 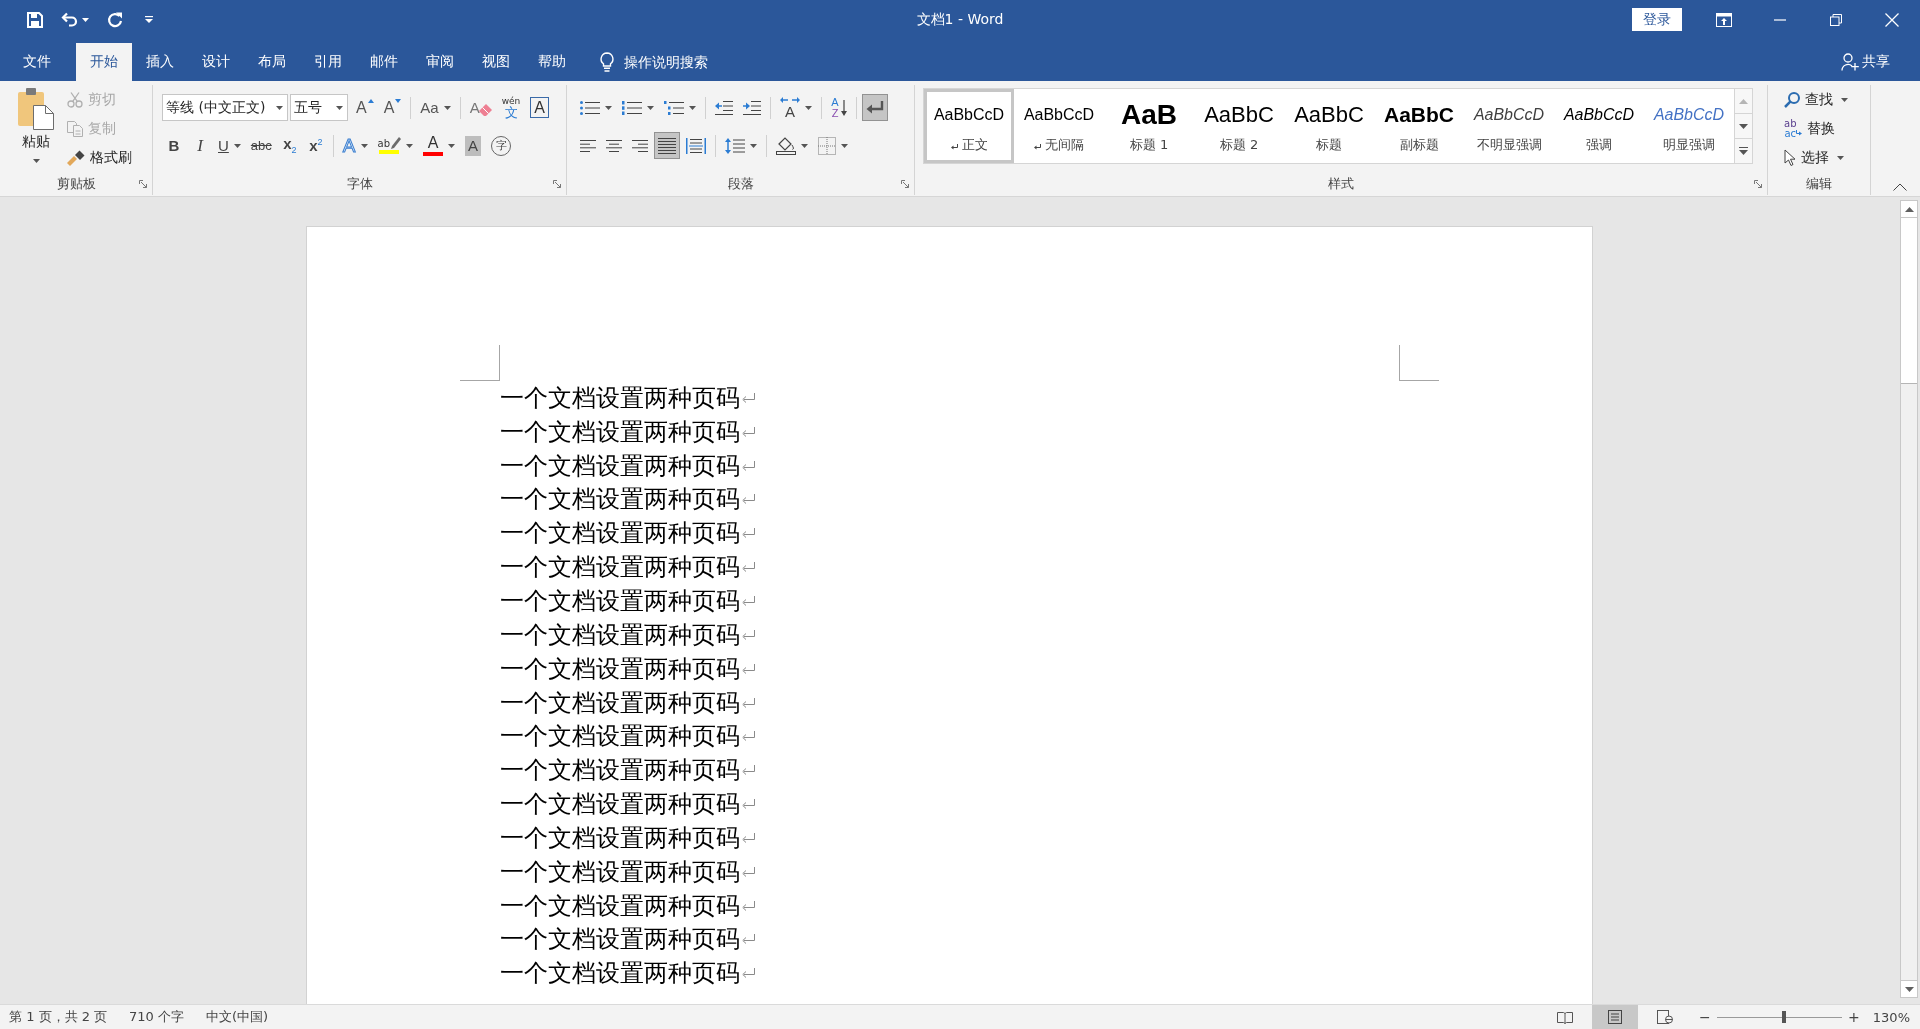 What do you see at coordinates (1816, 157) in the screenshot?
I see `select-button: 选择` at bounding box center [1816, 157].